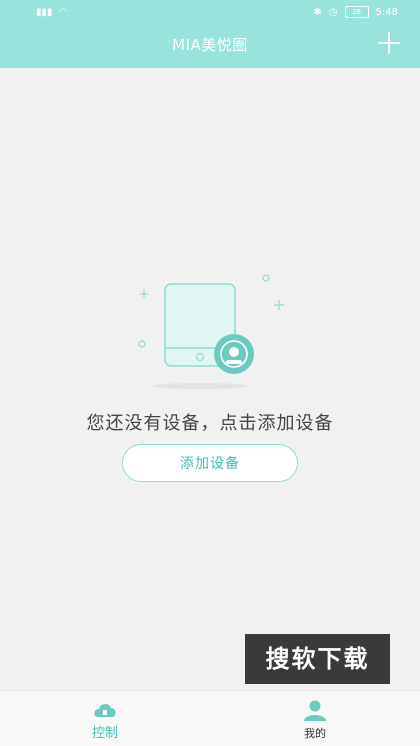 Image resolution: width=420 pixels, height=746 pixels. What do you see at coordinates (211, 331) in the screenshot?
I see `empty-devices-illustration` at bounding box center [211, 331].